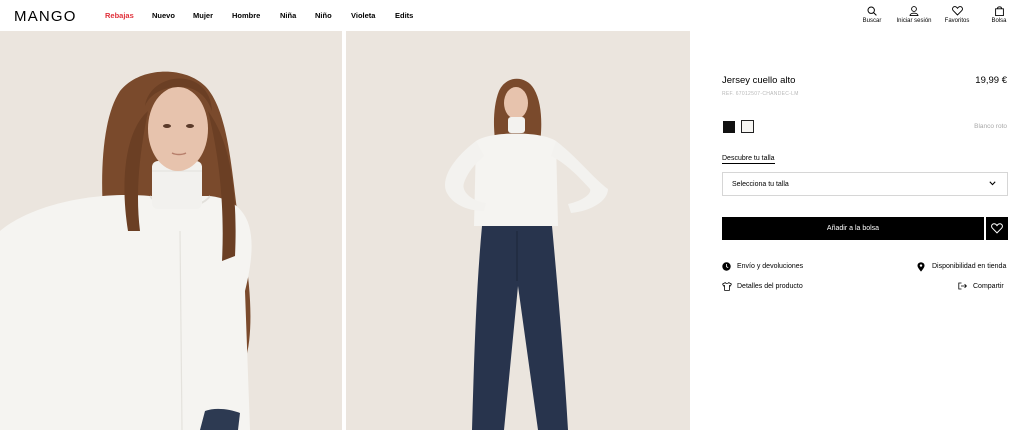  Describe the element at coordinates (747, 126) in the screenshot. I see `color-swatch-offwhite` at that location.